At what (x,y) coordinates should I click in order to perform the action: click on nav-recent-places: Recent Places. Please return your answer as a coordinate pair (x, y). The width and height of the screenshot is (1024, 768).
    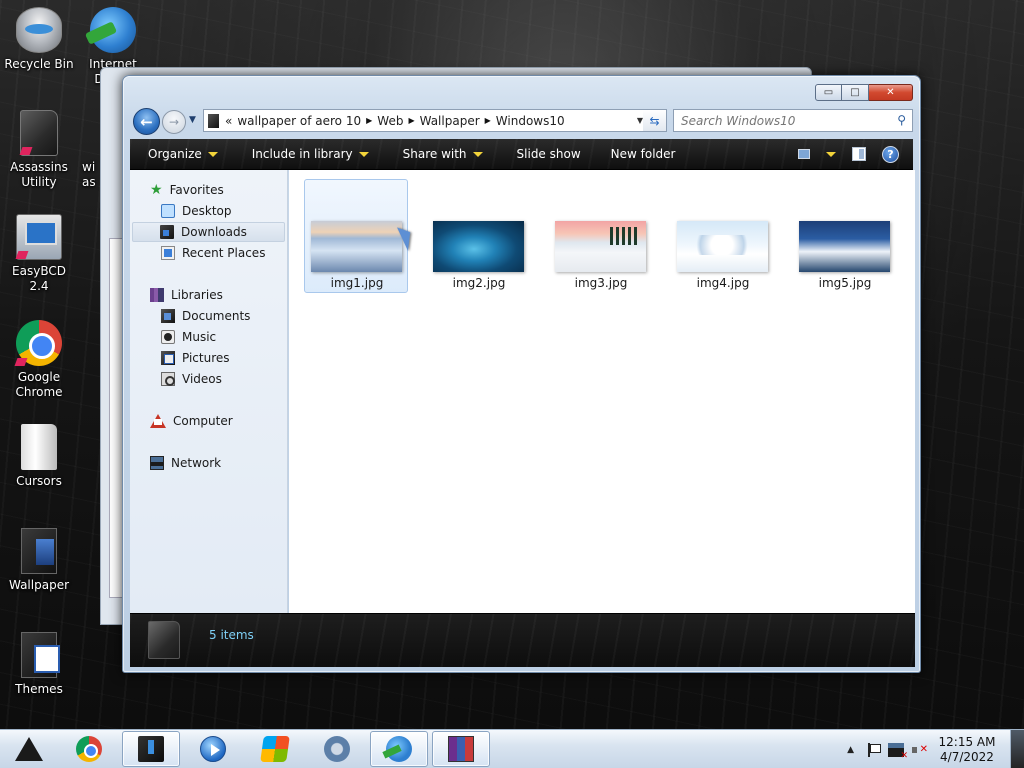
    Looking at the image, I should click on (213, 253).